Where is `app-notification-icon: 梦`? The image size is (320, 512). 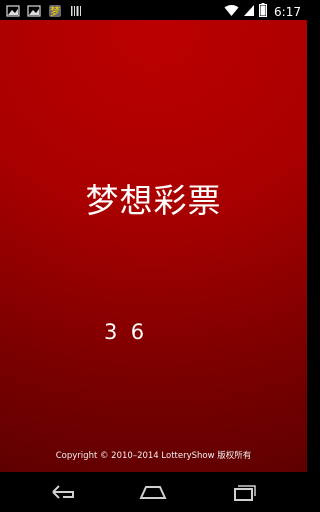 app-notification-icon: 梦 is located at coordinates (55, 10).